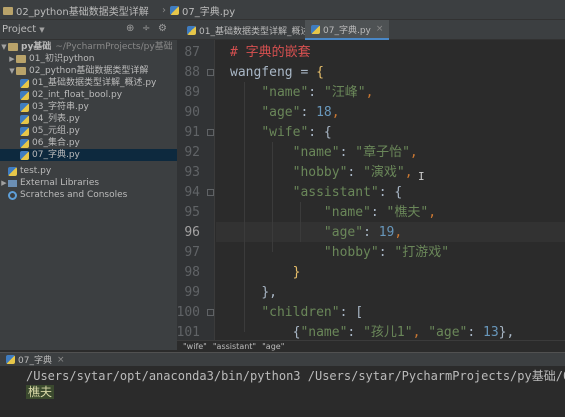 This screenshot has height=417, width=565. Describe the element at coordinates (192, 292) in the screenshot. I see `line-number: 99` at that location.